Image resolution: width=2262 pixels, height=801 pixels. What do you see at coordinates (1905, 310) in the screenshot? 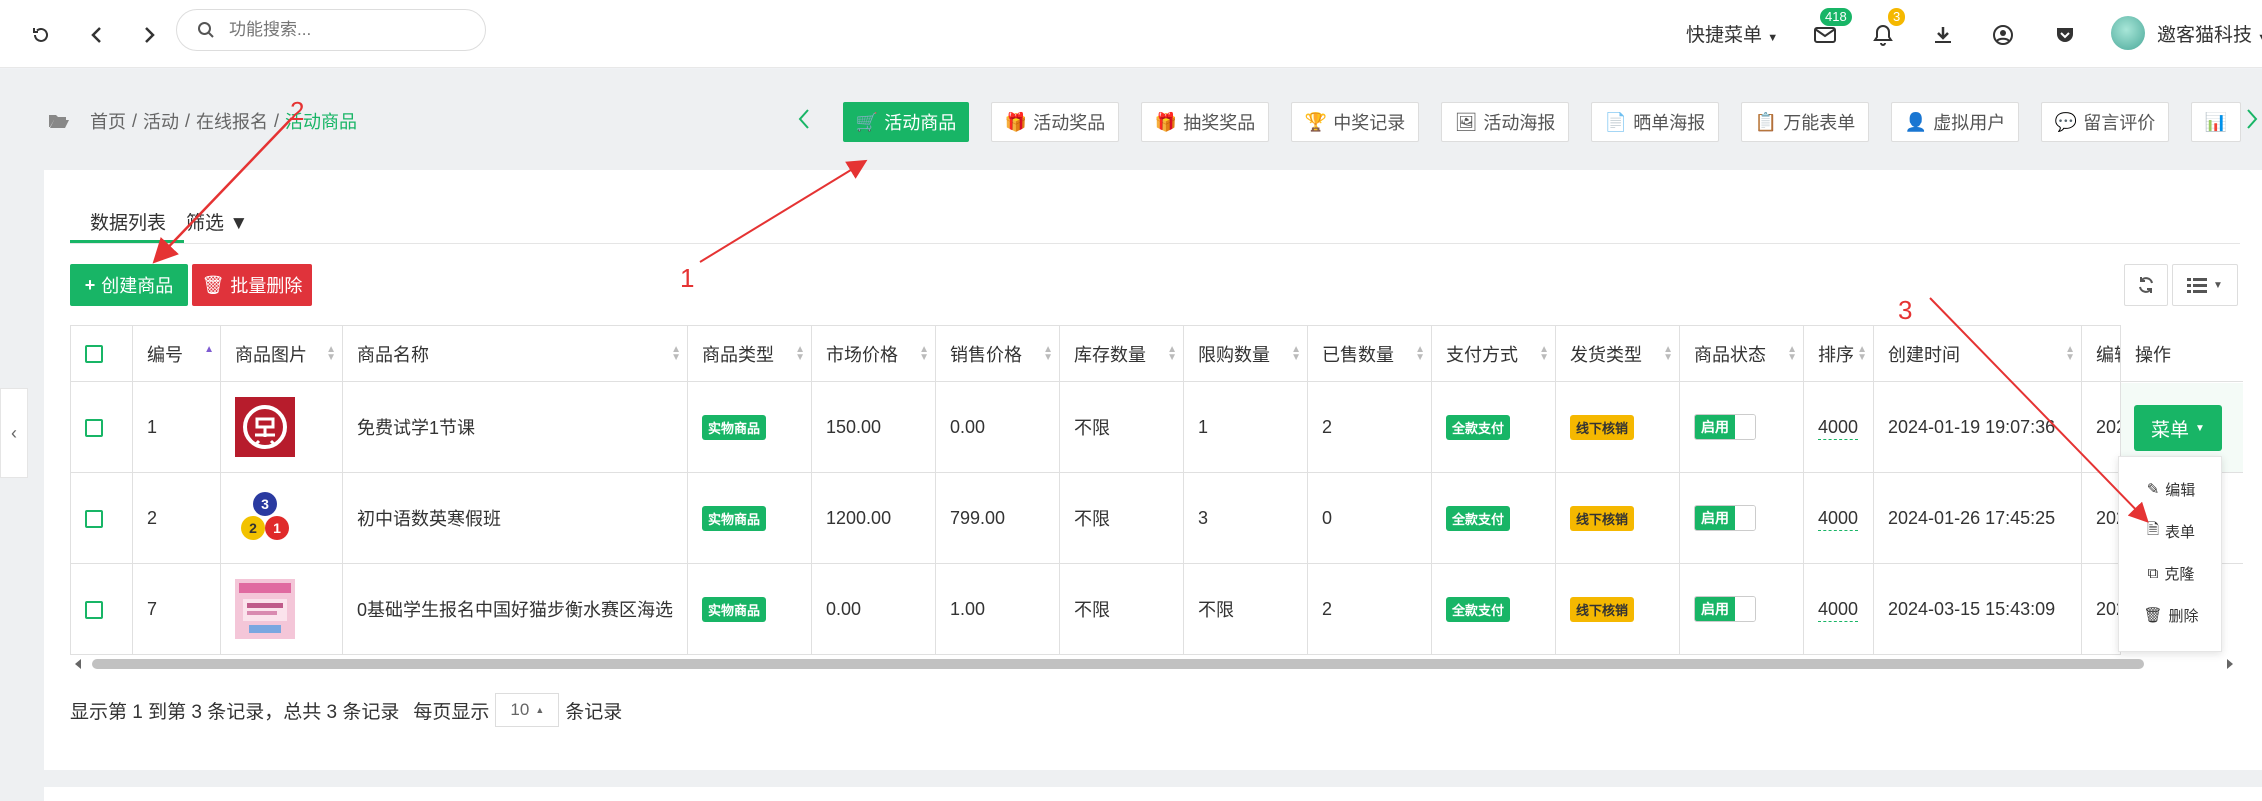
I see `annotation-label: 3` at bounding box center [1905, 310].